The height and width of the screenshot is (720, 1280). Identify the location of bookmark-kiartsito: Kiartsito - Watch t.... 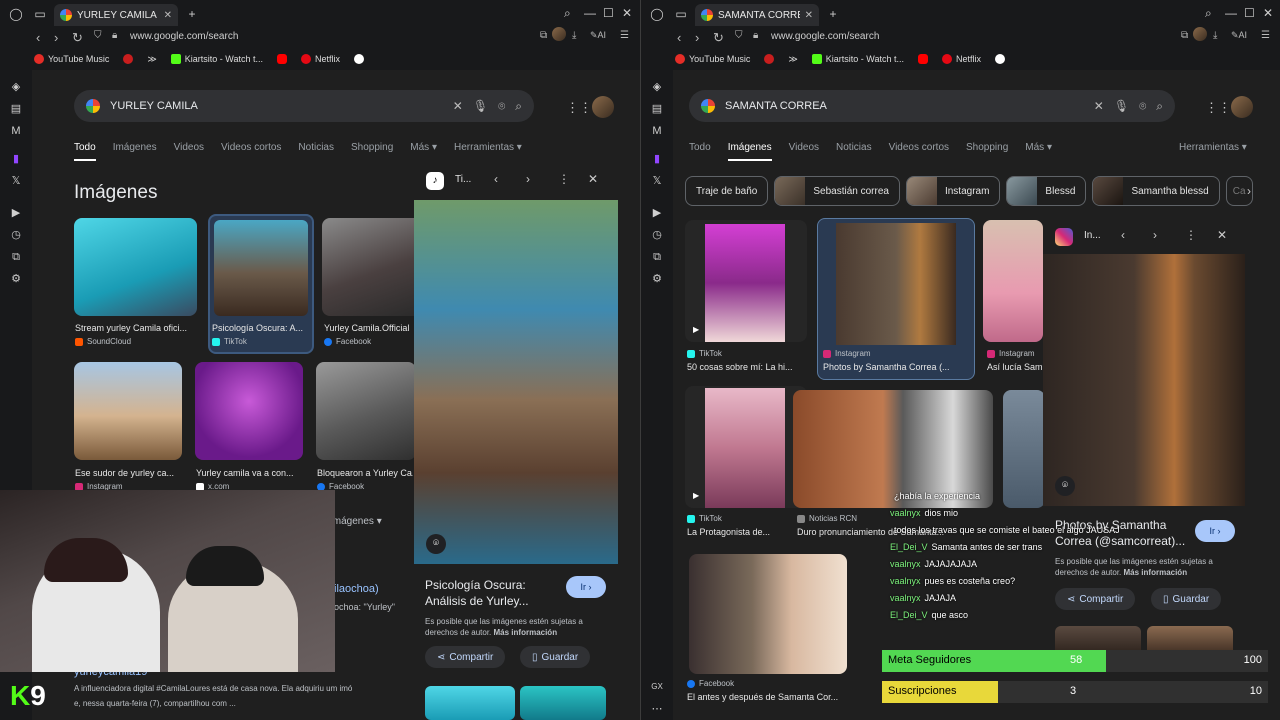
(216, 59).